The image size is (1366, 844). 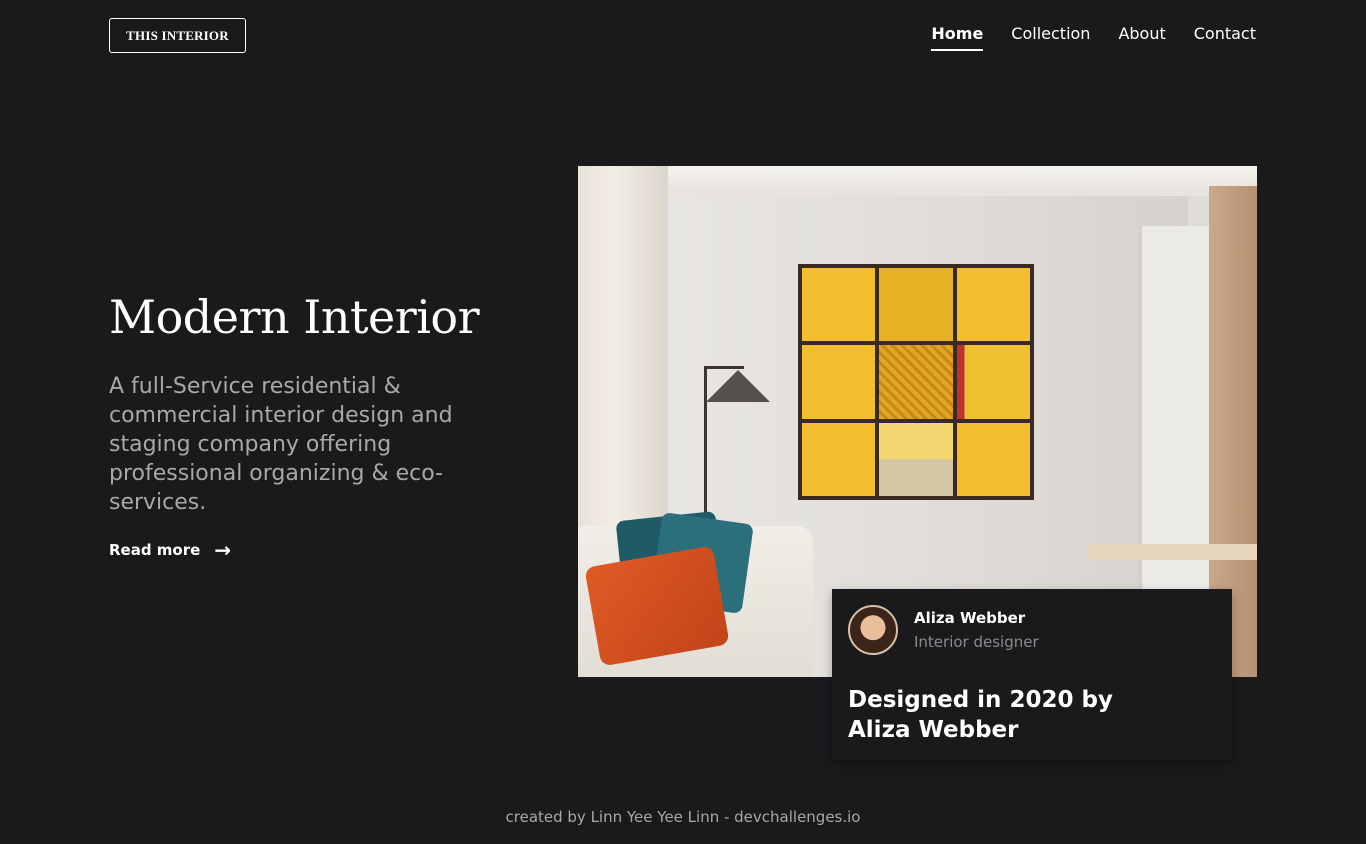 I want to click on nav-item-collection: Collection, so click(x=1050, y=37).